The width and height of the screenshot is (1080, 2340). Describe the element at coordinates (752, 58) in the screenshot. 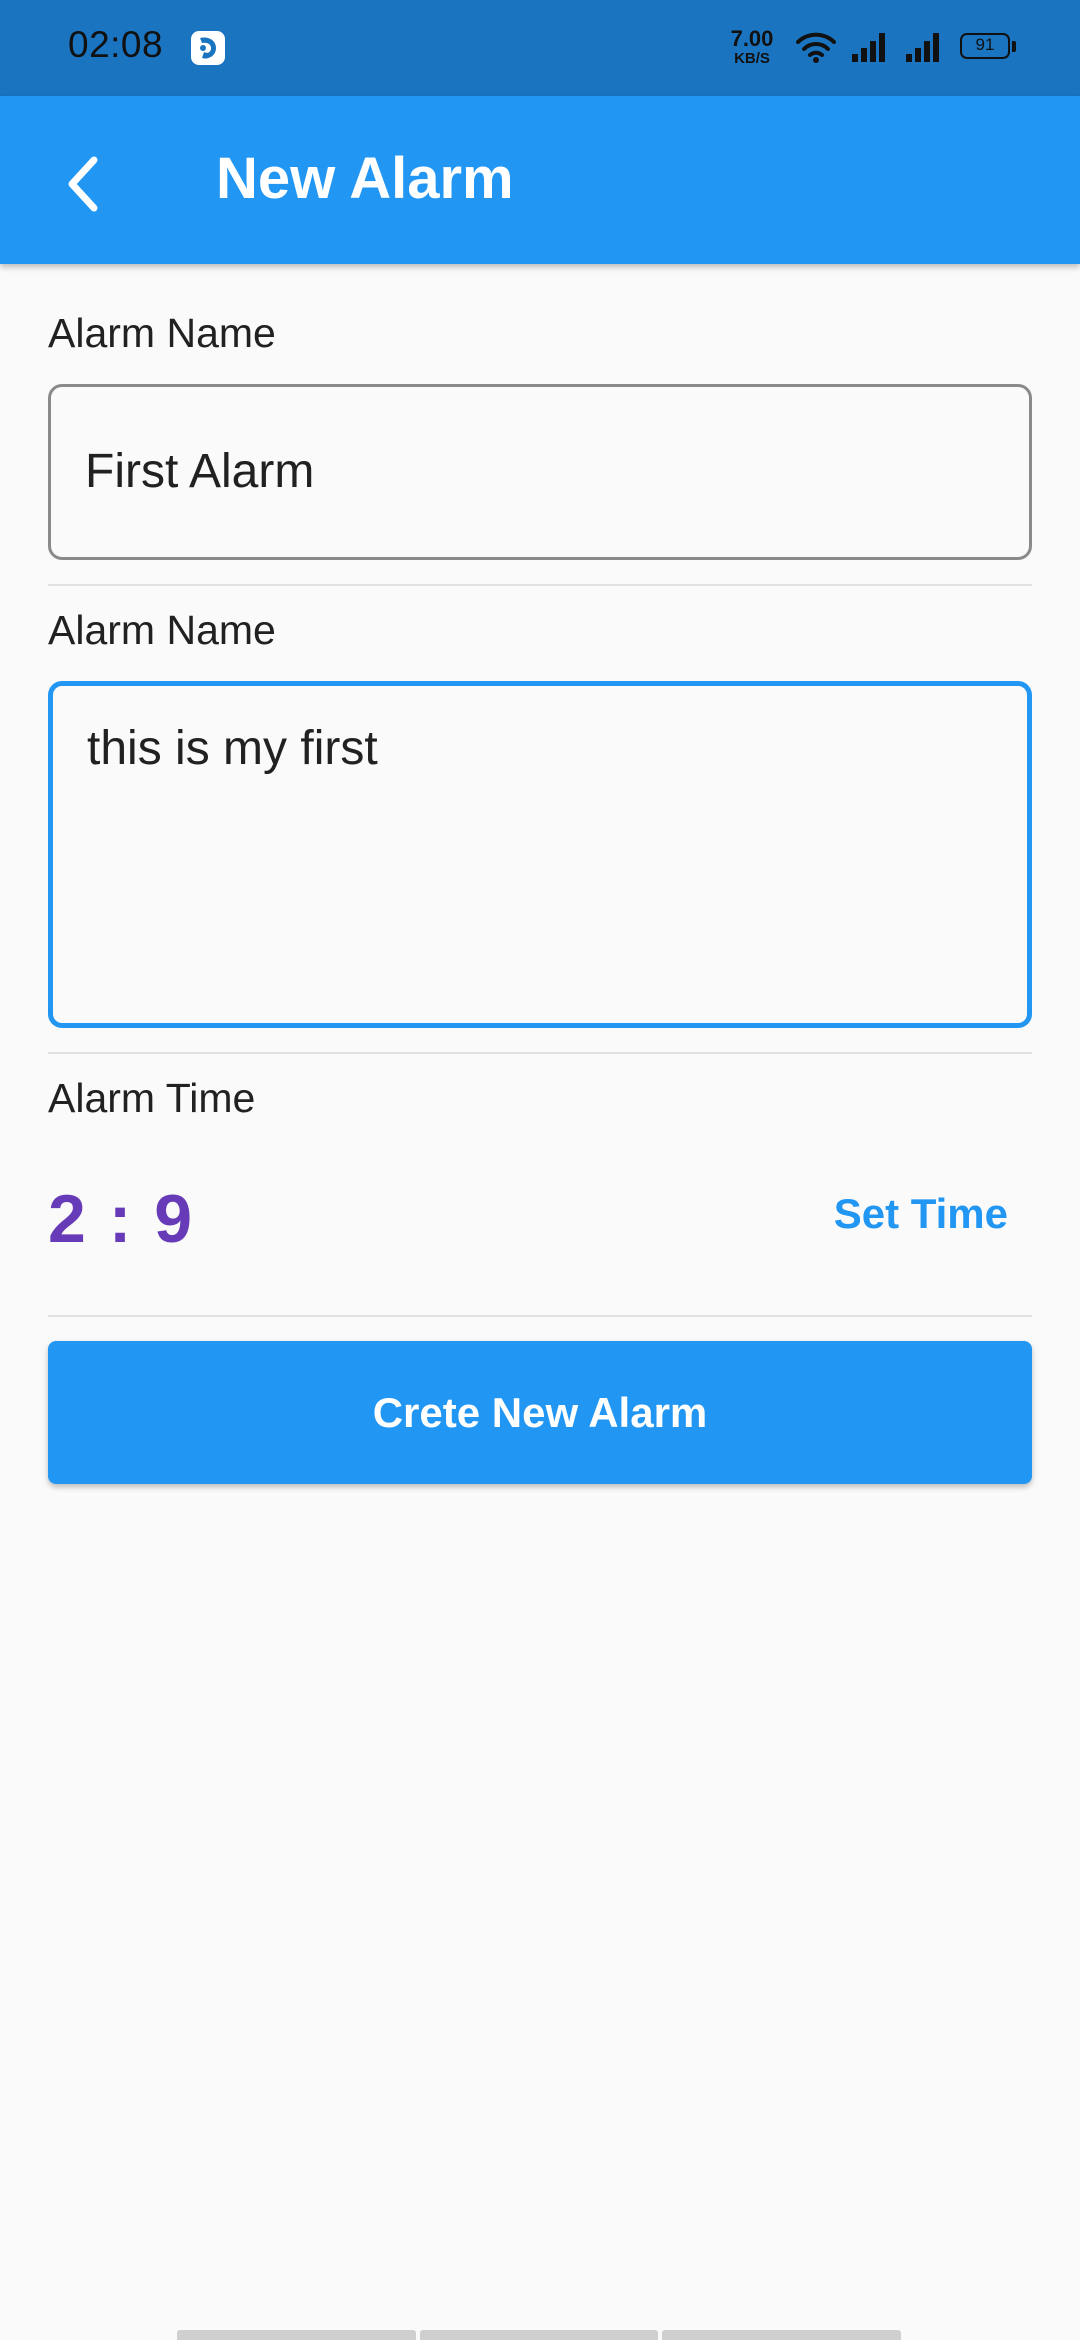

I see `network-speed-unit: KB/S` at that location.